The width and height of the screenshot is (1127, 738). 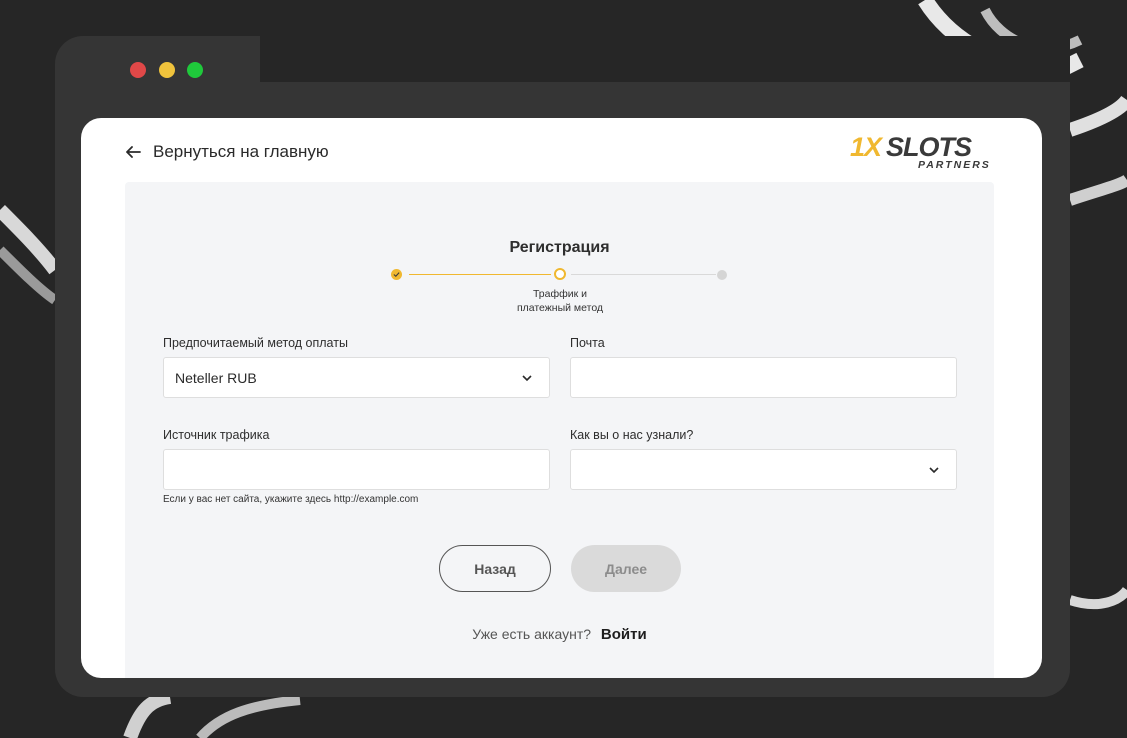 What do you see at coordinates (763, 377) in the screenshot?
I see `email-field` at bounding box center [763, 377].